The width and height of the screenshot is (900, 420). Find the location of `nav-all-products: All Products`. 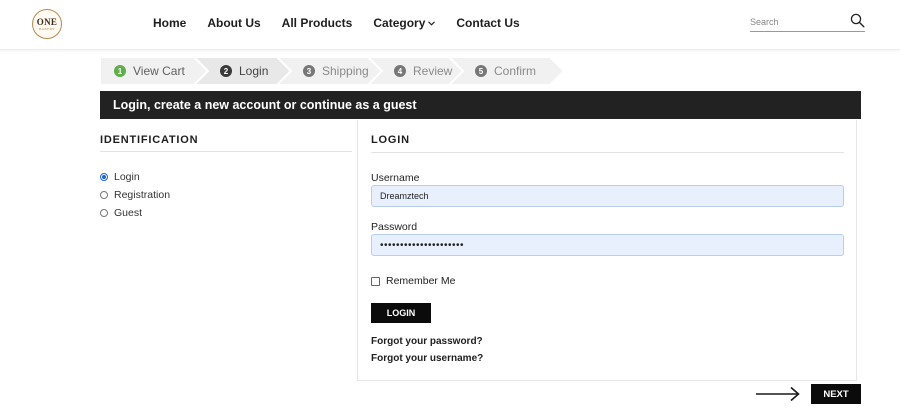

nav-all-products: All Products is located at coordinates (317, 23).